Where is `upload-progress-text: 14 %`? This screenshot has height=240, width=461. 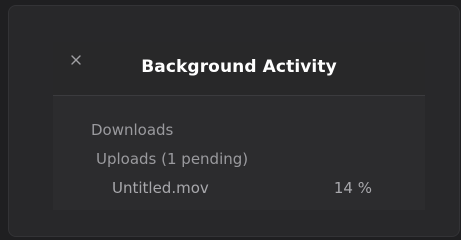 upload-progress-text: 14 % is located at coordinates (352, 188).